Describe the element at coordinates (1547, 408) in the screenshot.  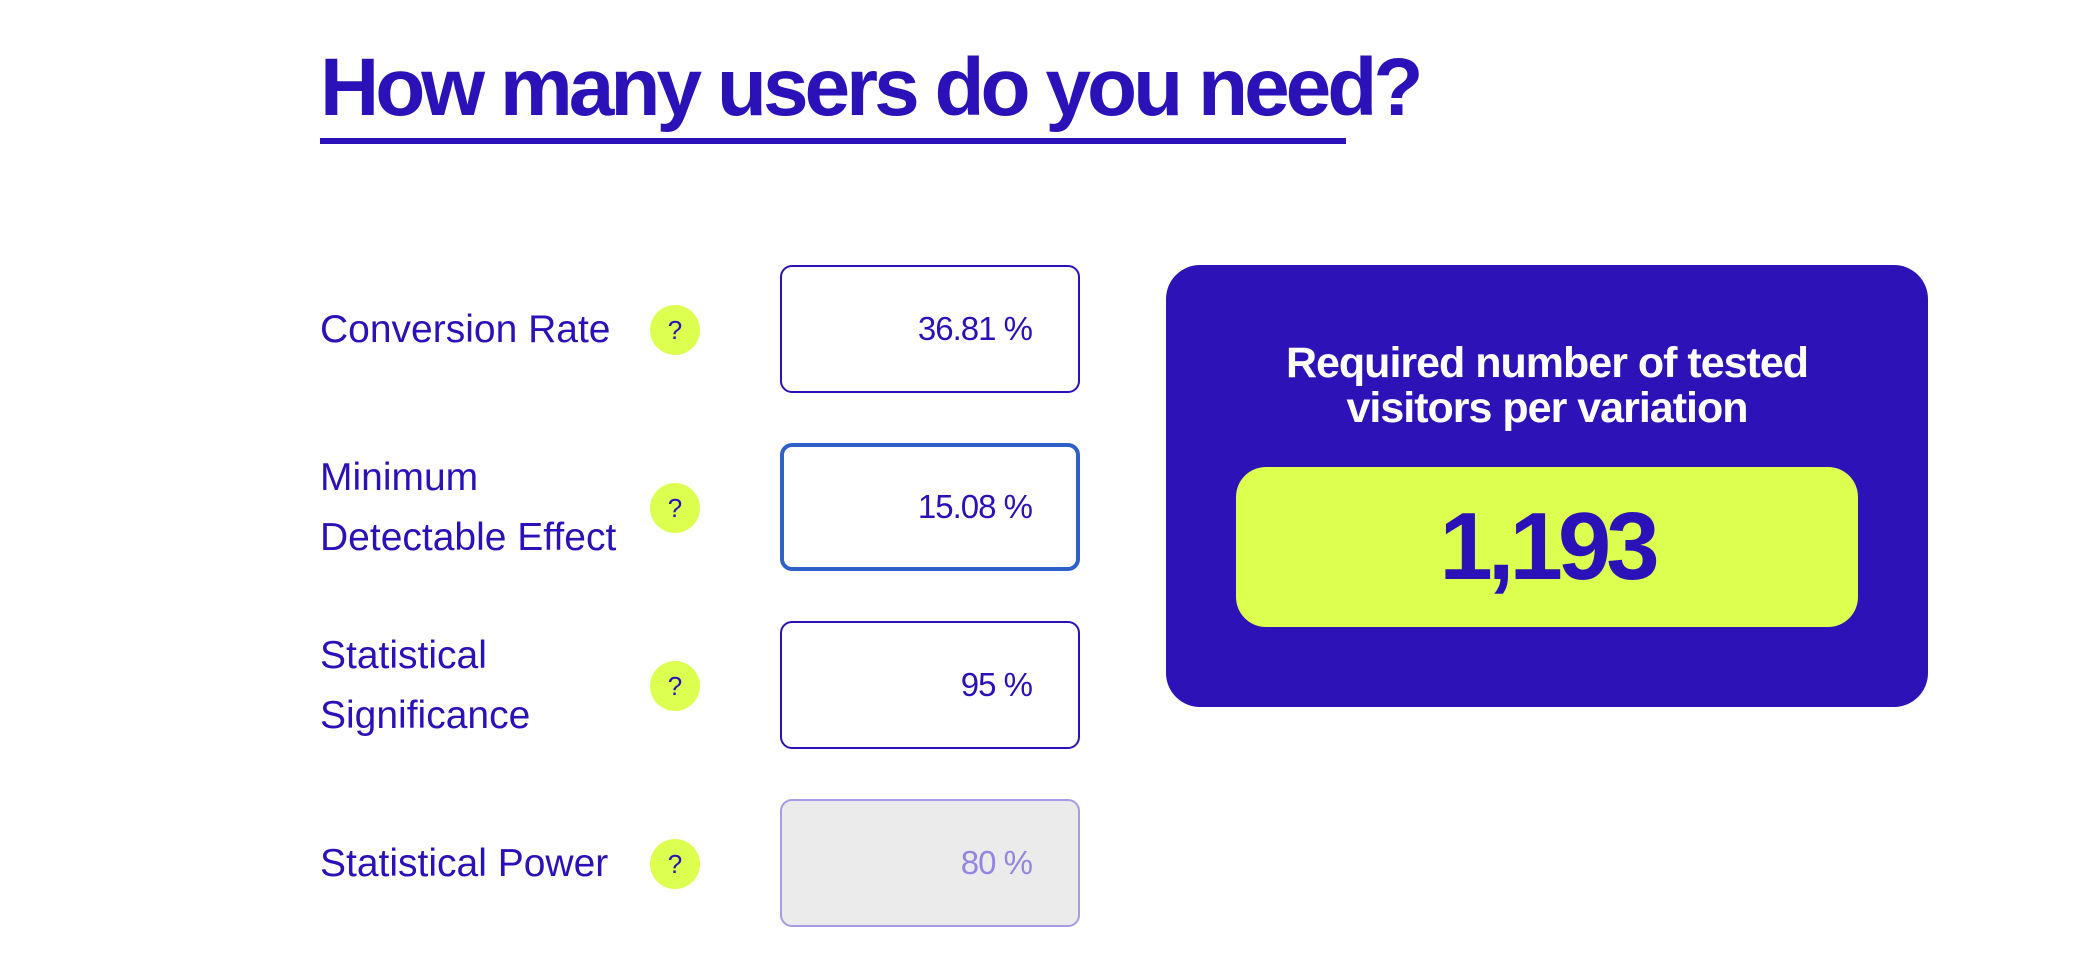
I see `result-heading-line-2: visitors per variation` at that location.